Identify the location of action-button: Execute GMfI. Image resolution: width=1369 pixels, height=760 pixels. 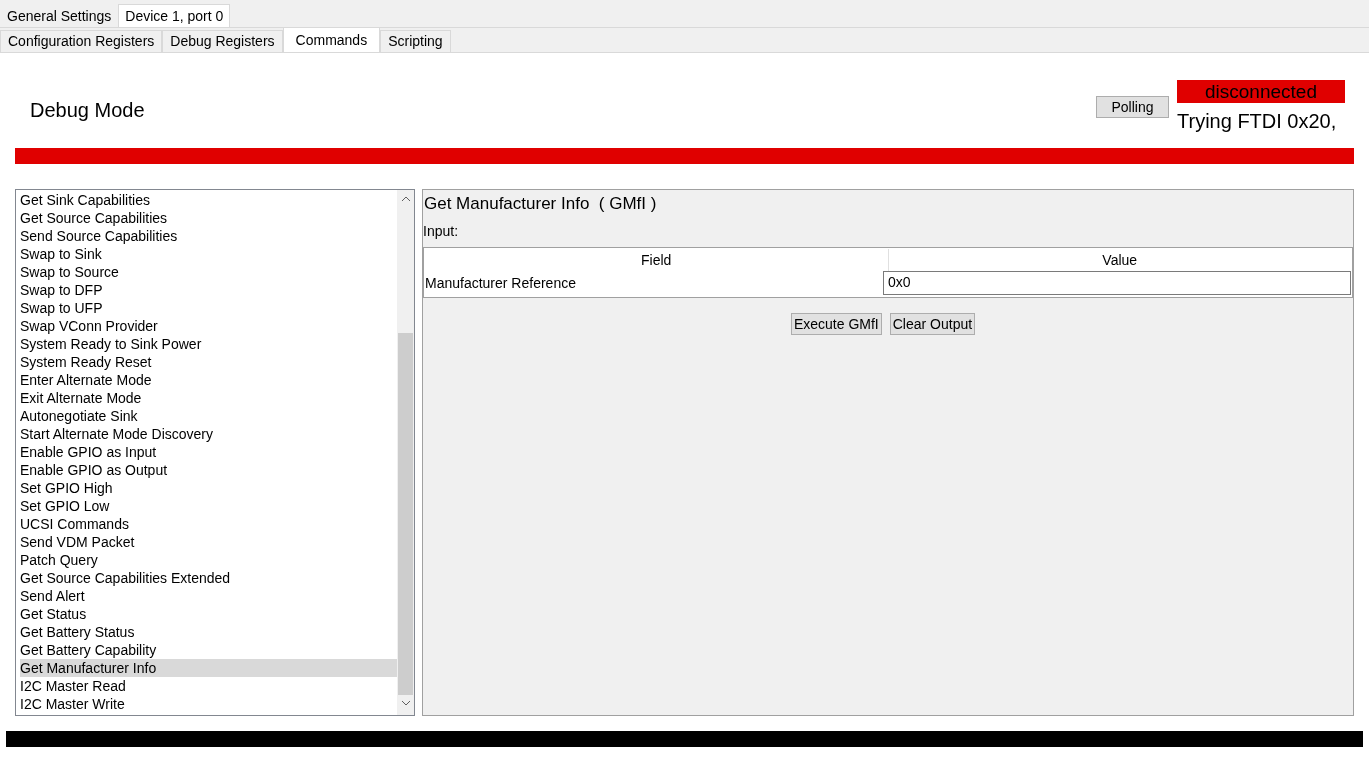
(836, 323).